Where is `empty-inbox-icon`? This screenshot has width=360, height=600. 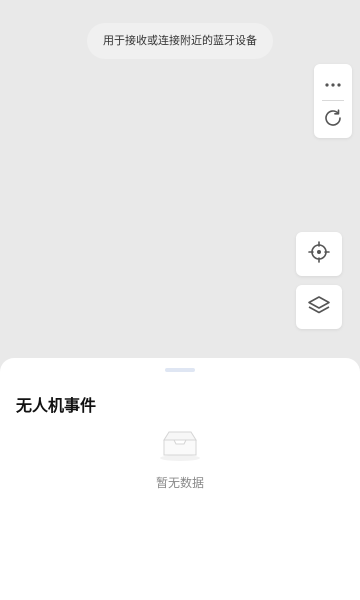
empty-inbox-icon is located at coordinates (180, 447).